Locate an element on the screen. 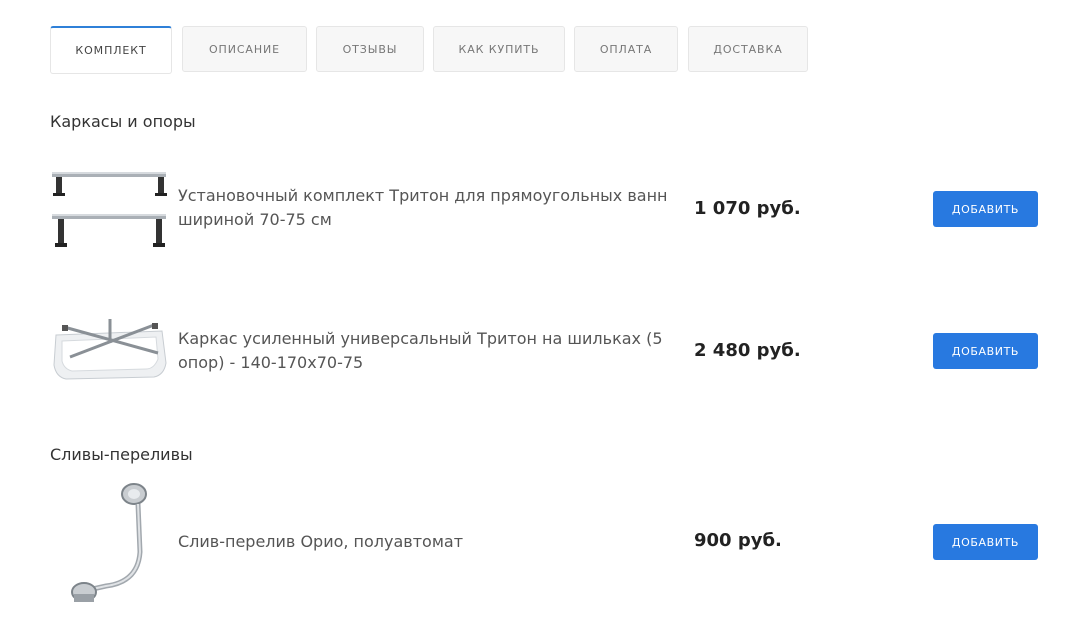 The height and width of the screenshot is (644, 1070). product-price: 1 070 руб. is located at coordinates (747, 208).